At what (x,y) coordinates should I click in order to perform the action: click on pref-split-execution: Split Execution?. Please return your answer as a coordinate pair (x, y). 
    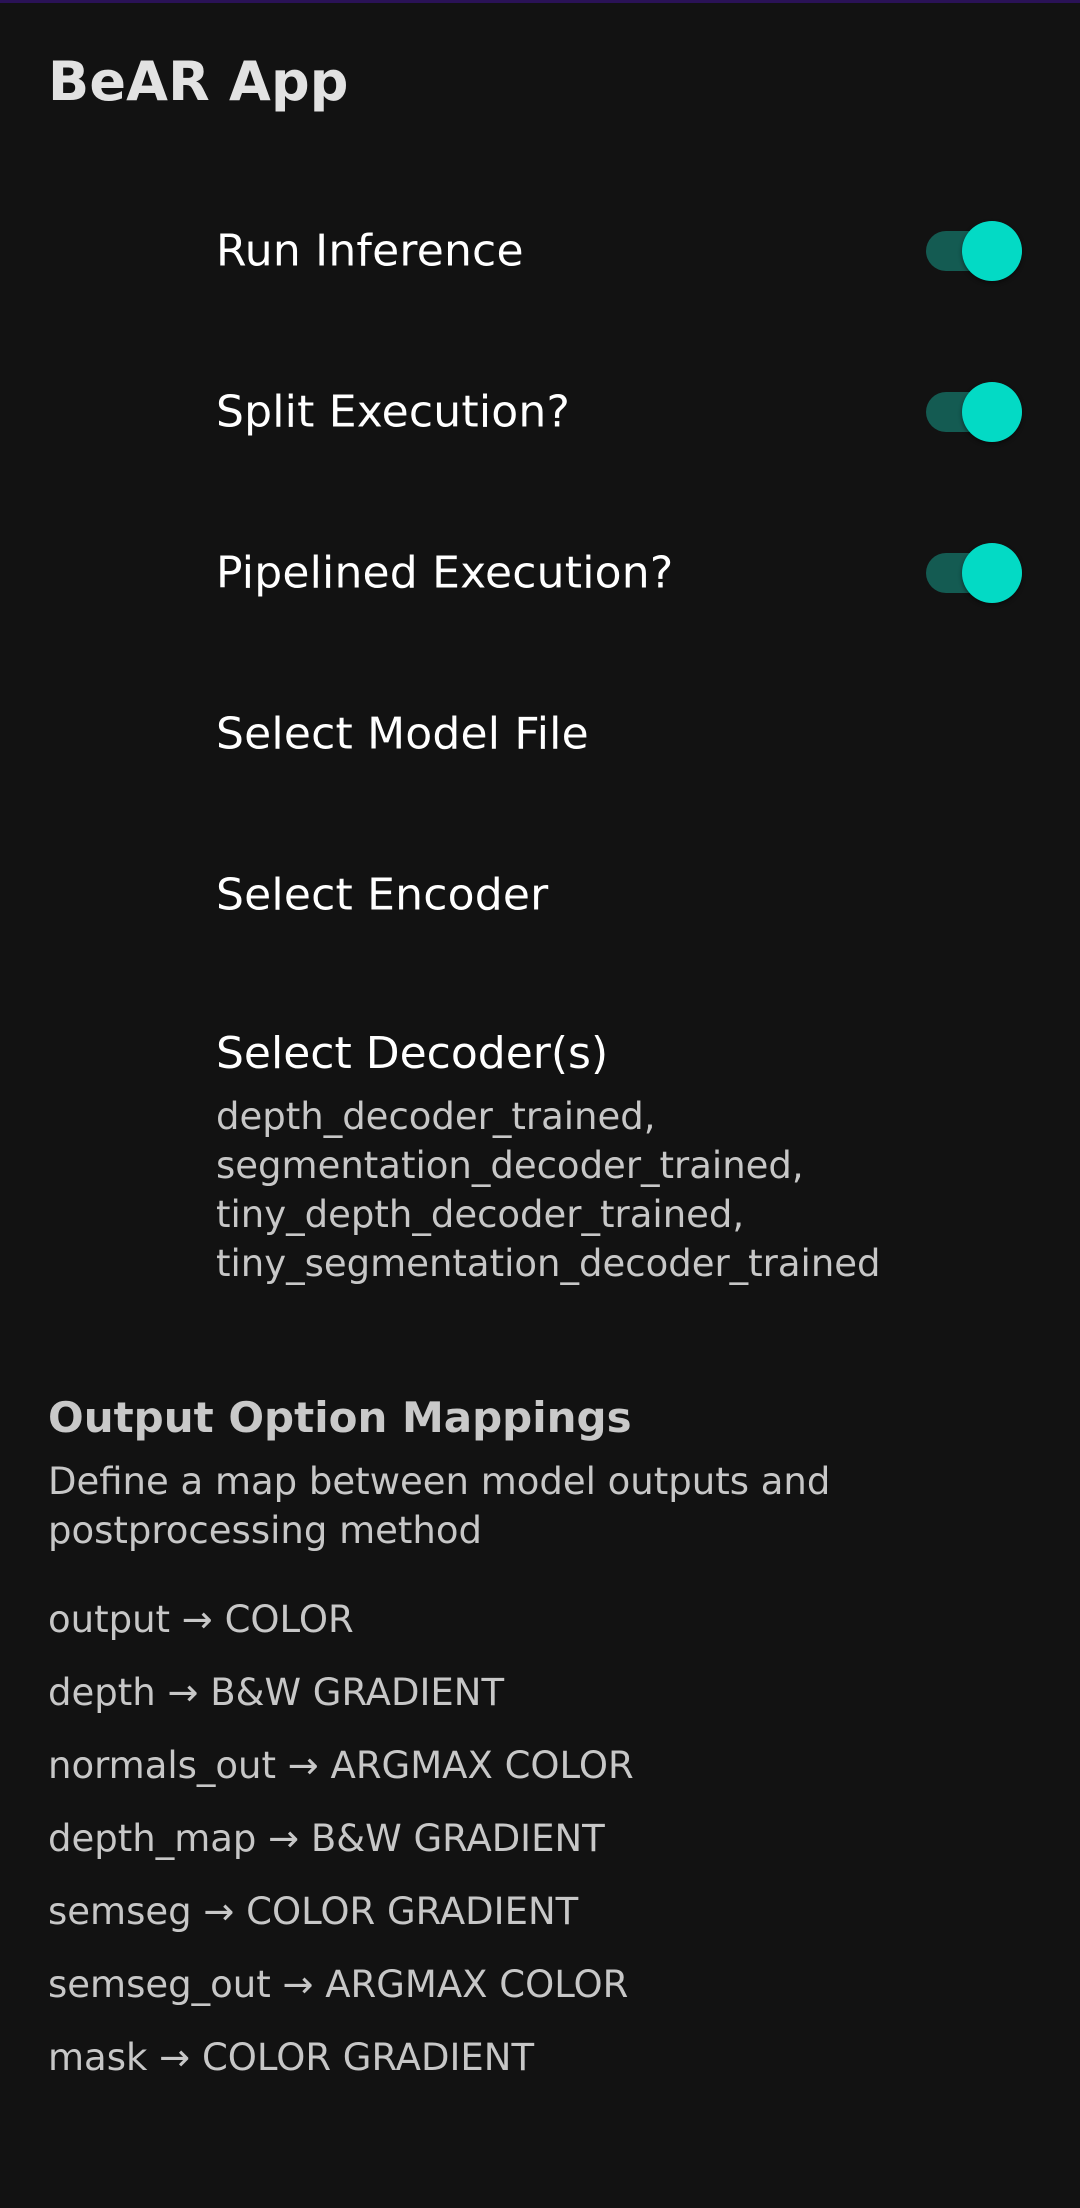
    Looking at the image, I should click on (540, 411).